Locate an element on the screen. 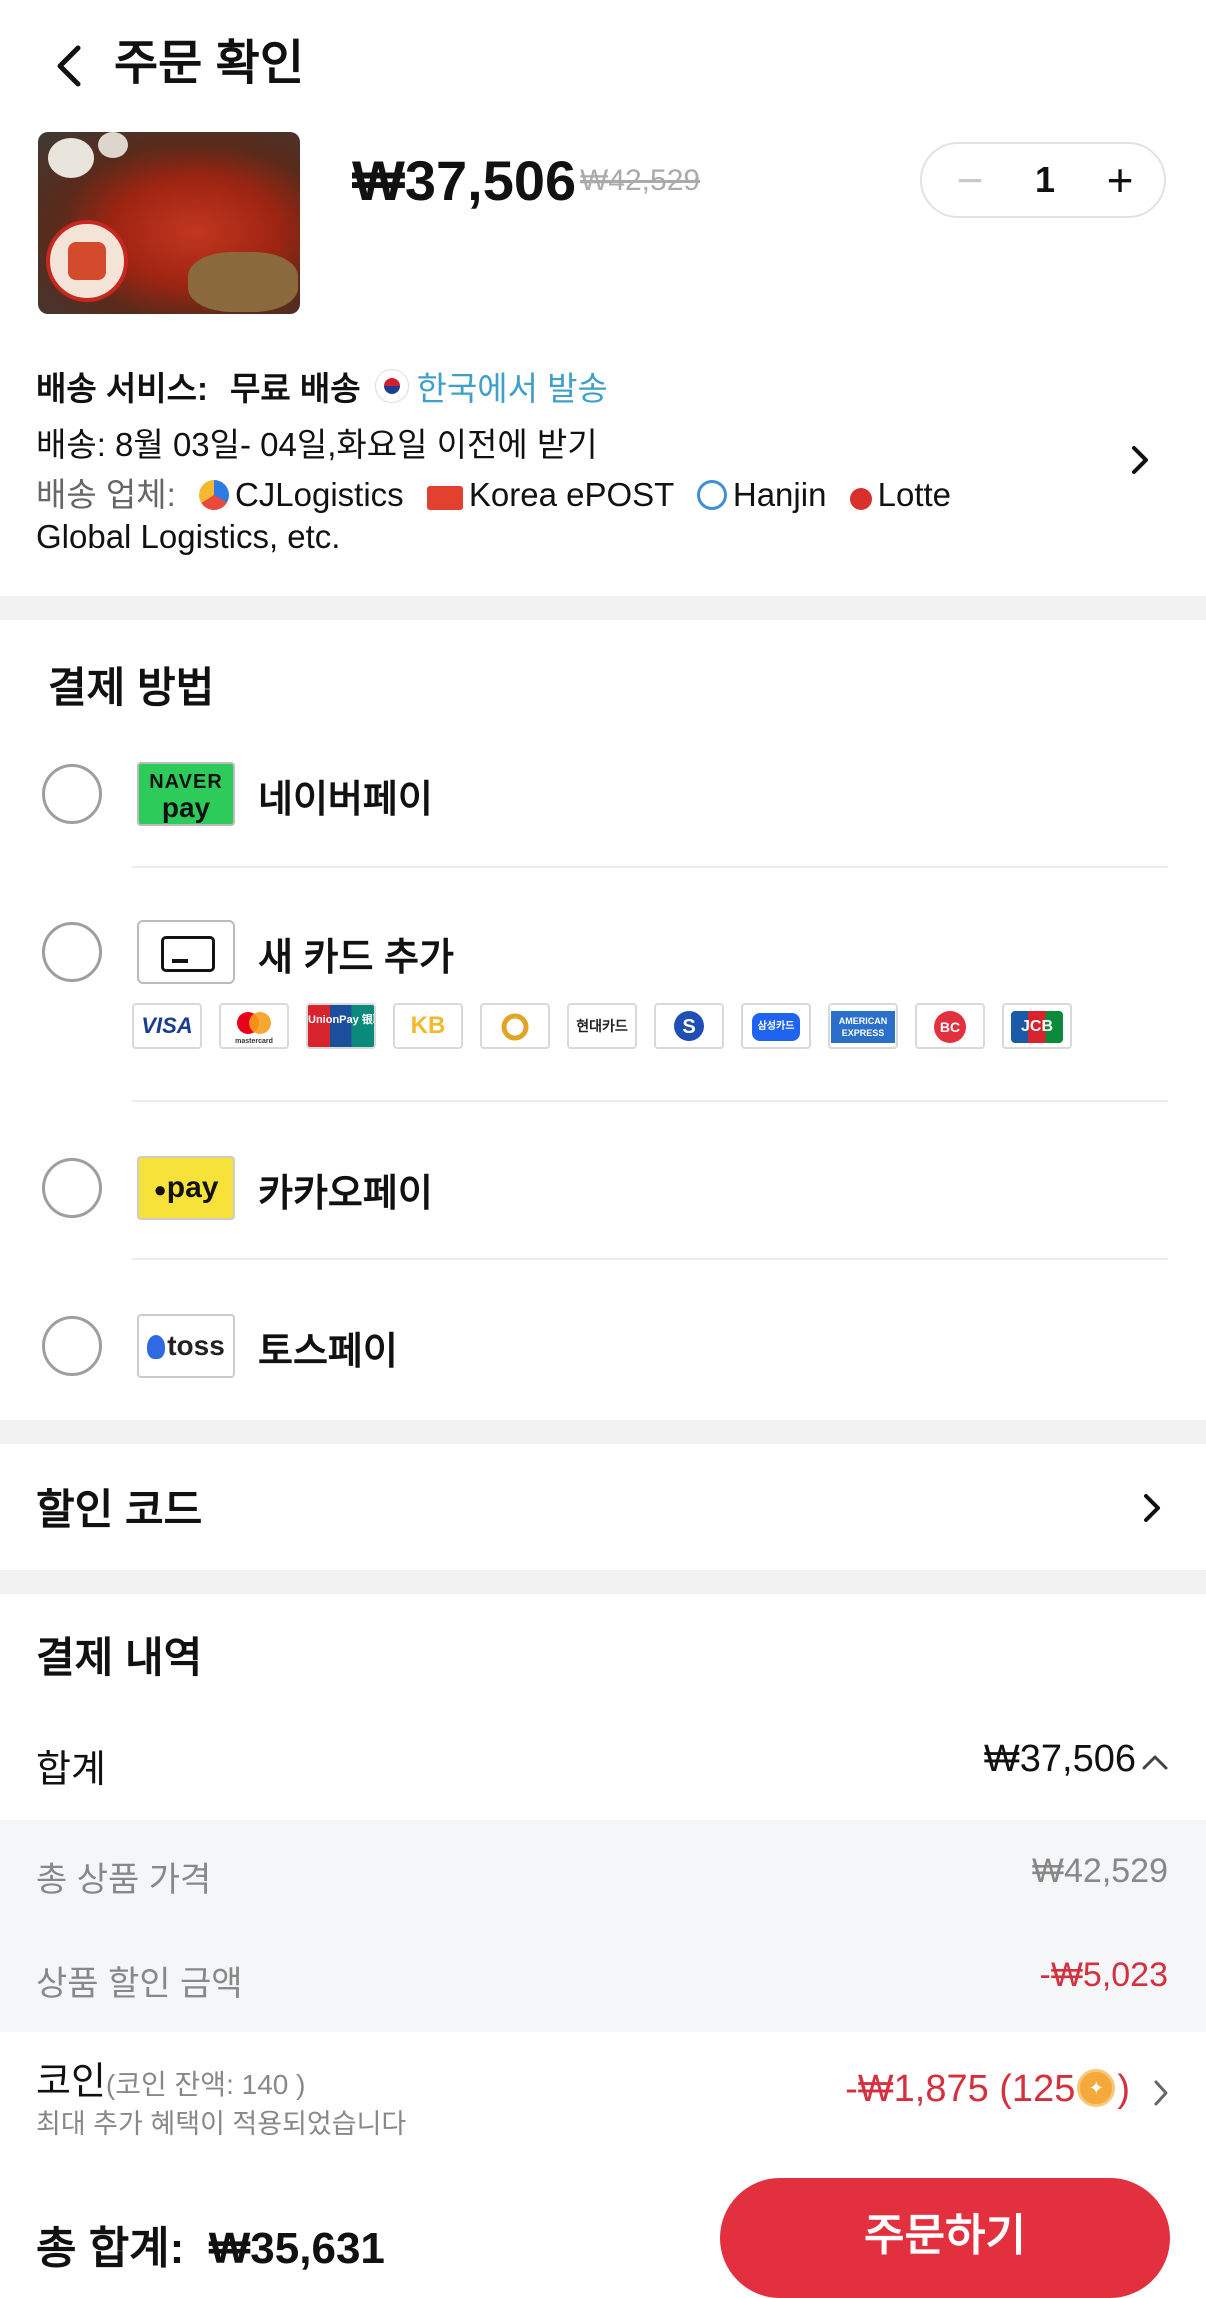 The image size is (1206, 2298). toss-drop-icon is located at coordinates (156, 1347).